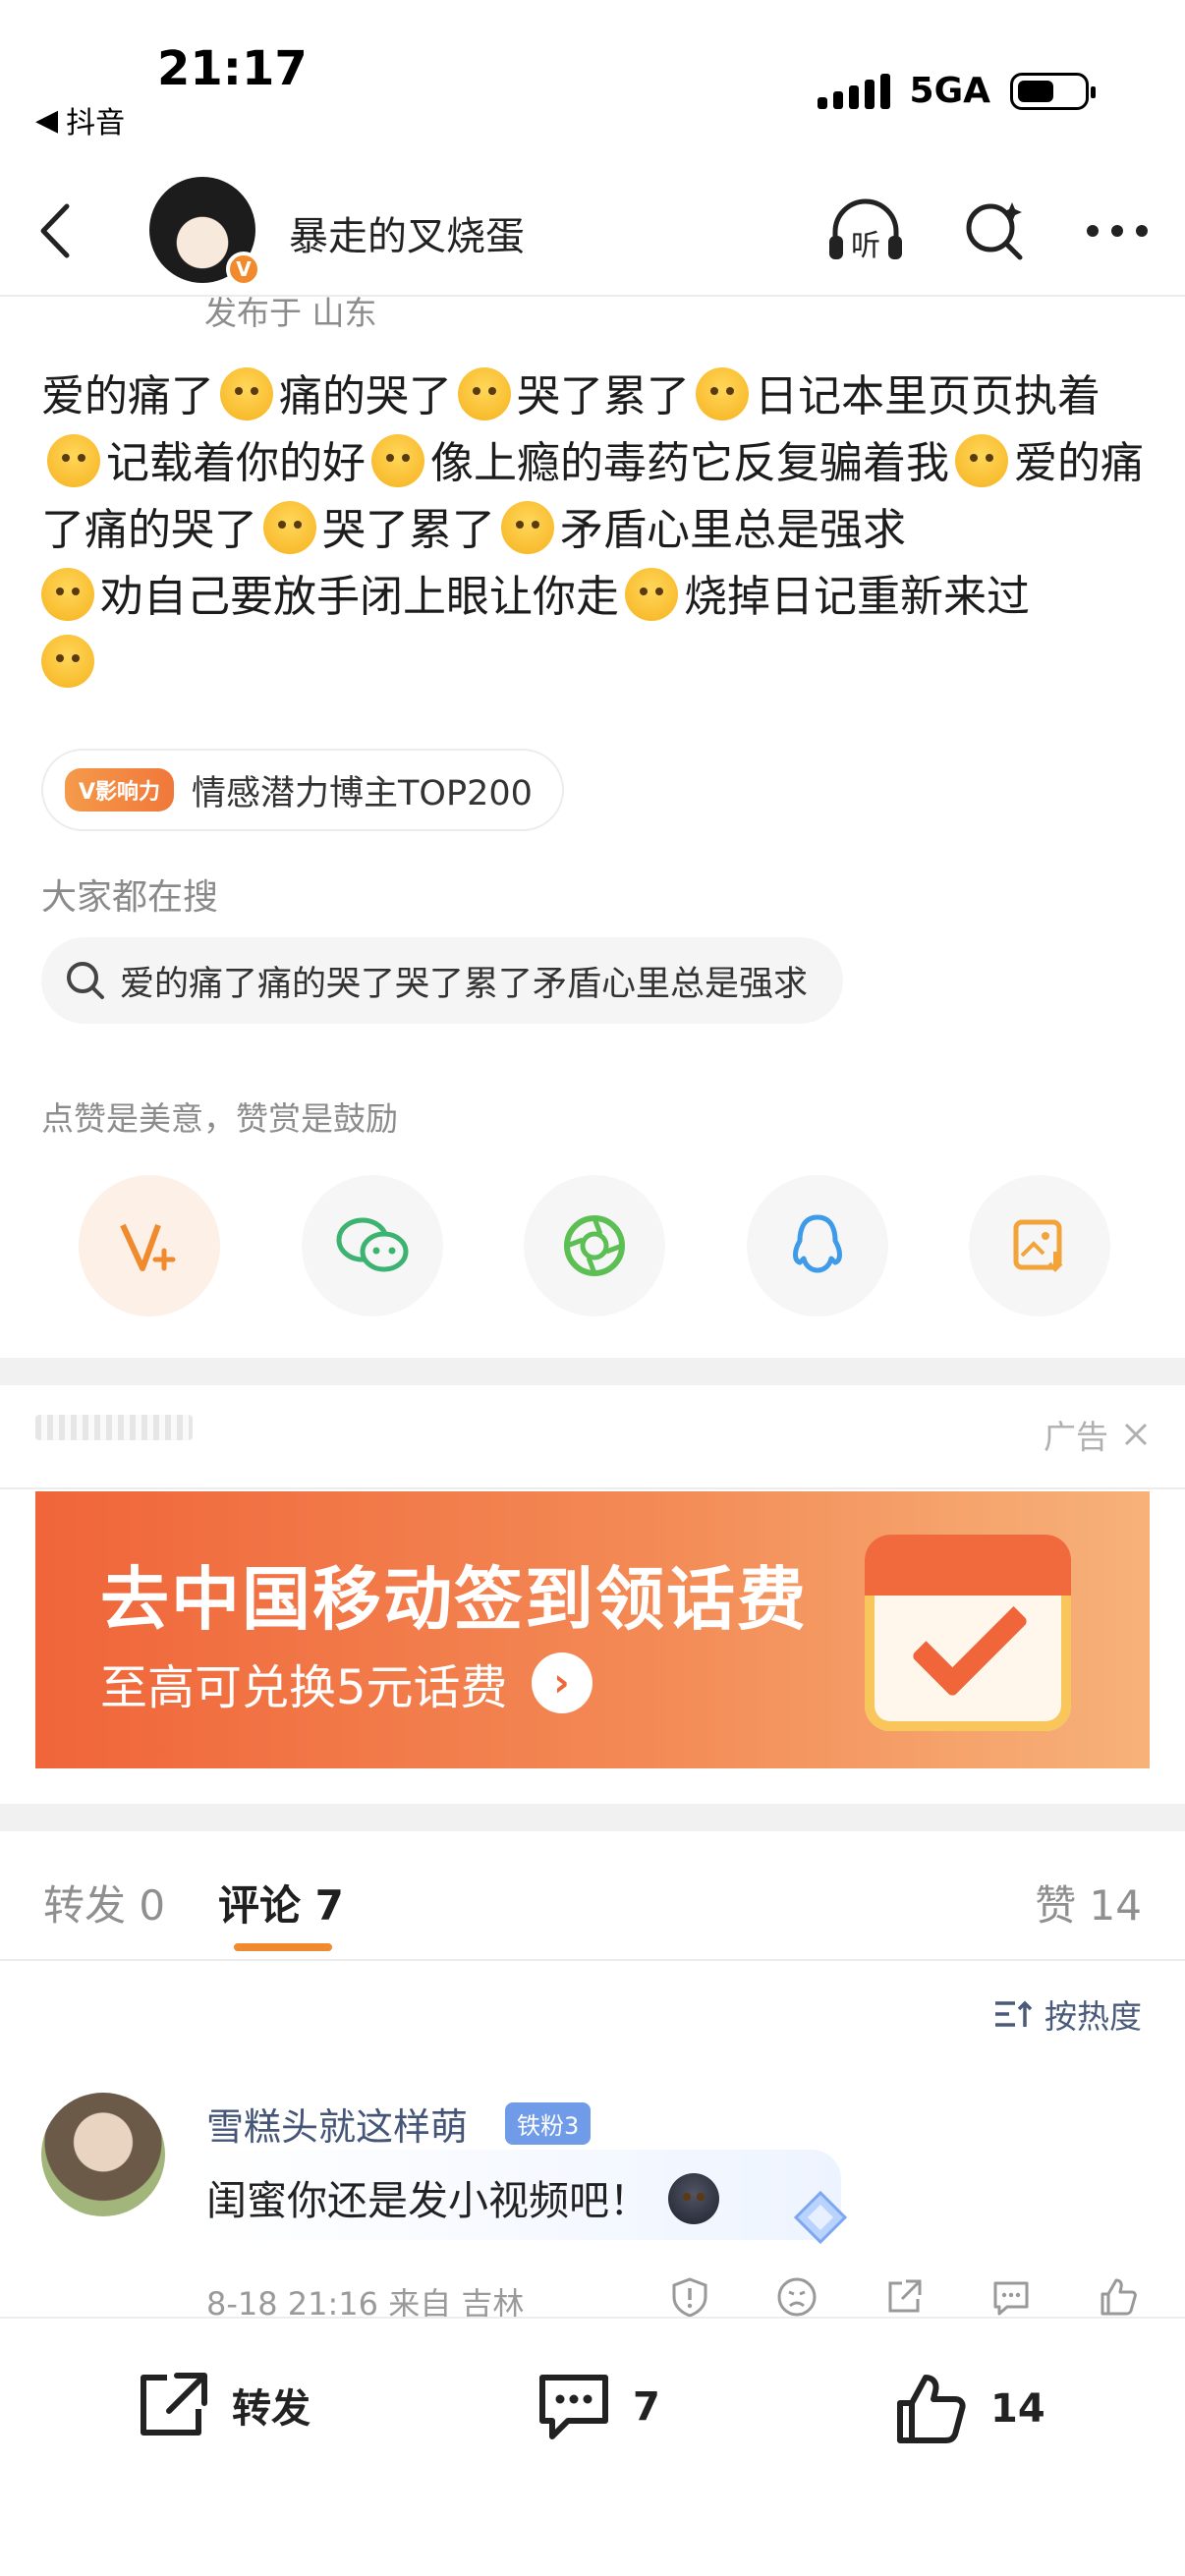 Image resolution: width=1185 pixels, height=2576 pixels. Describe the element at coordinates (797, 2297) in the screenshot. I see `dislike-face-icon` at that location.